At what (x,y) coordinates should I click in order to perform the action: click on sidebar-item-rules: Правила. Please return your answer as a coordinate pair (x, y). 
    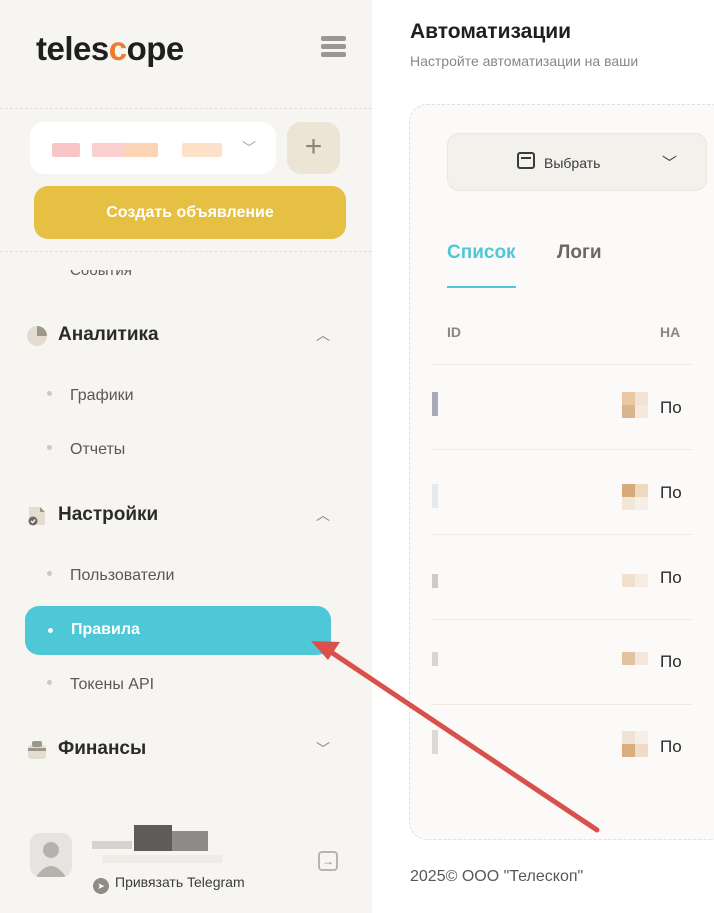
    Looking at the image, I should click on (178, 630).